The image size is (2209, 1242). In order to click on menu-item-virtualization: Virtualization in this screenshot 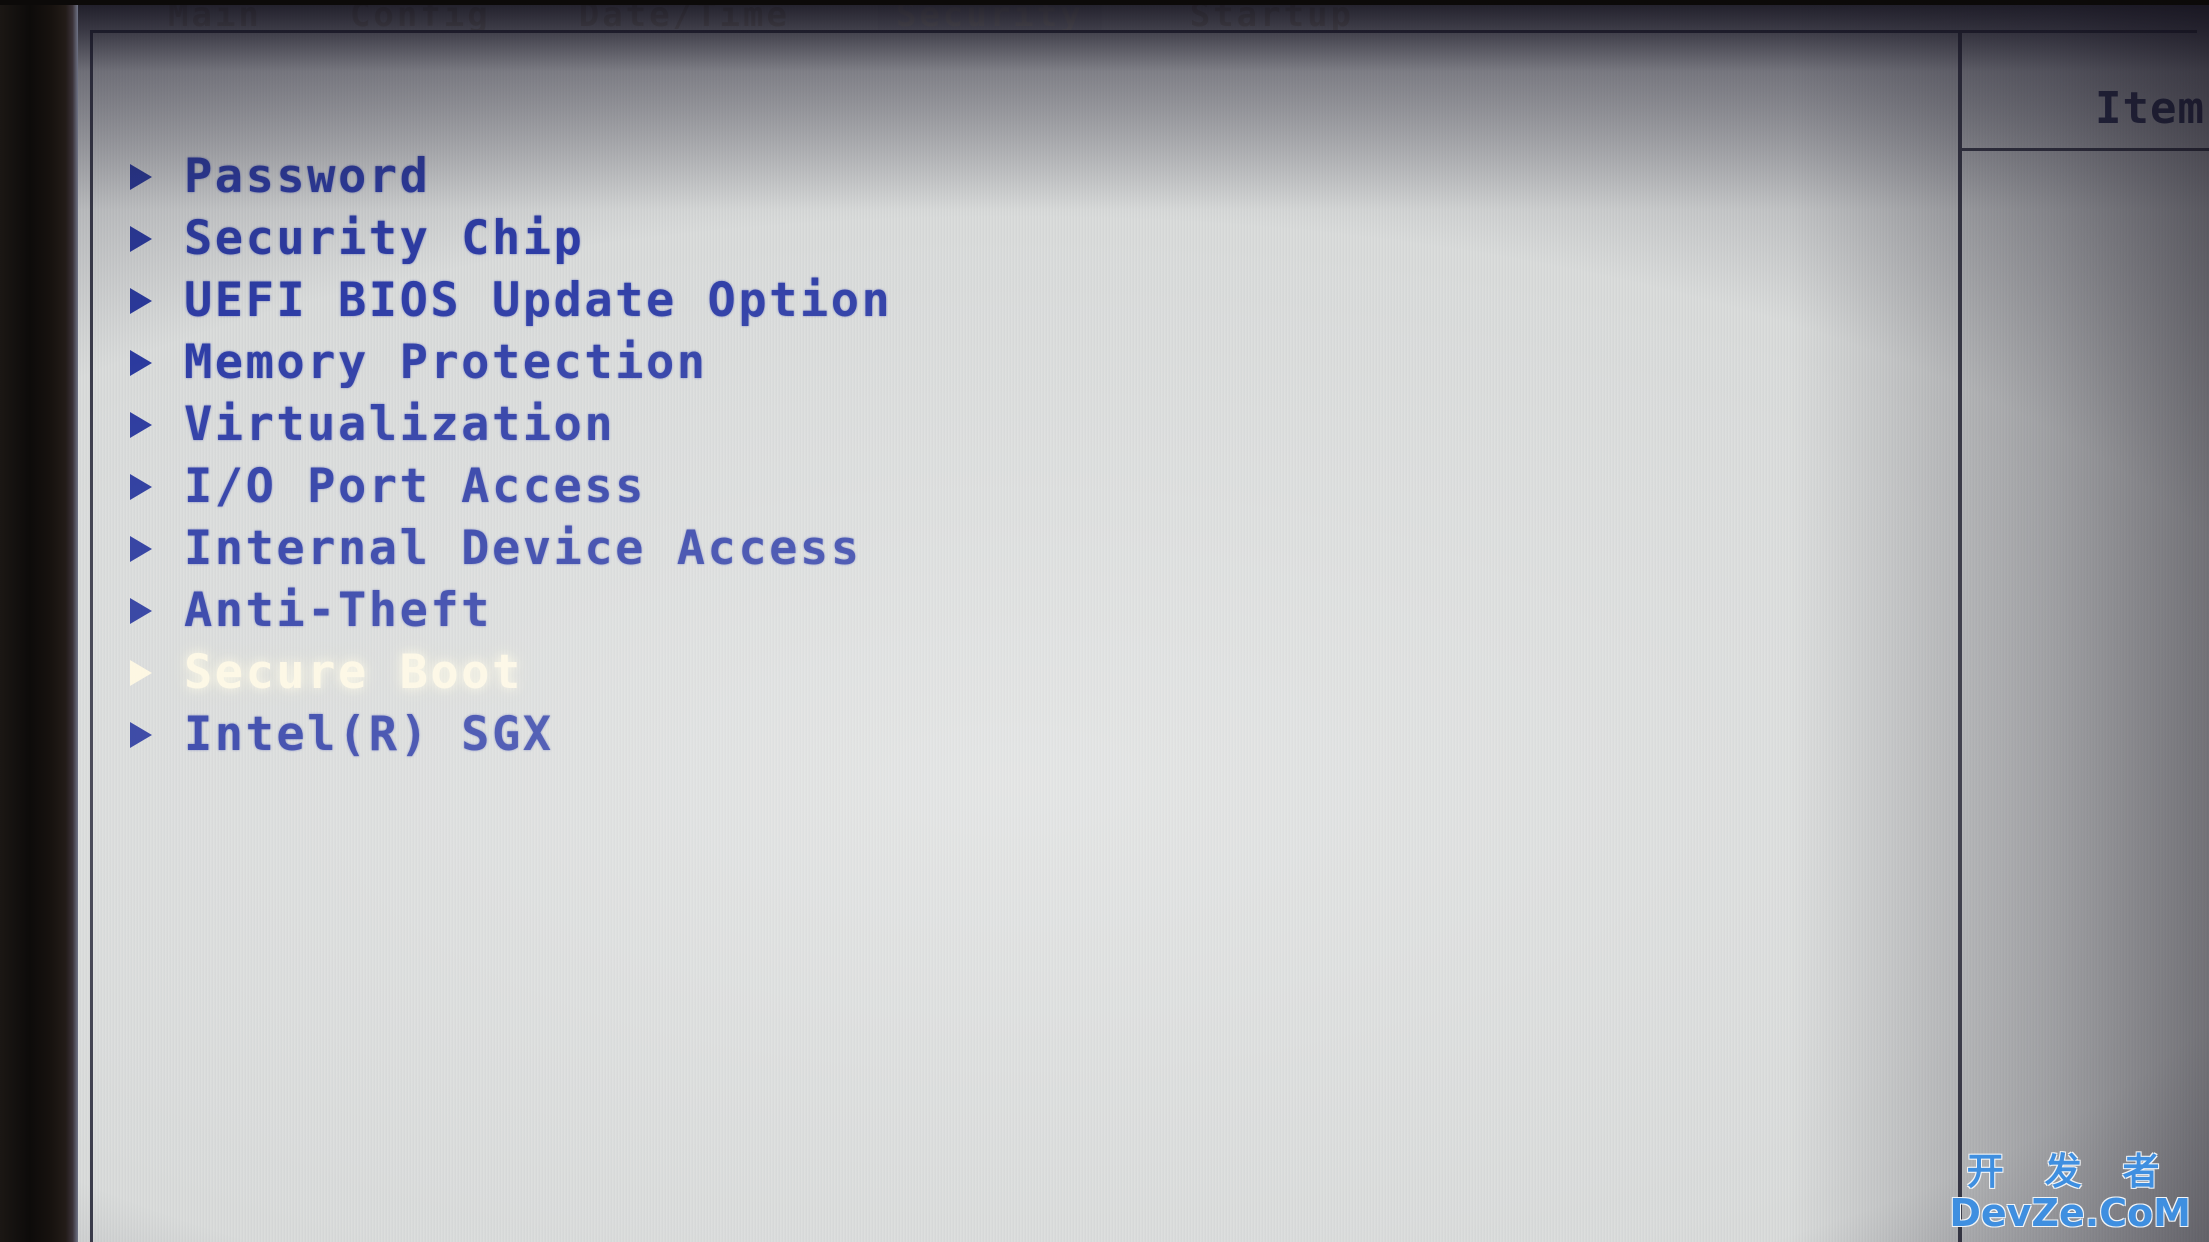, I will do `click(511, 425)`.